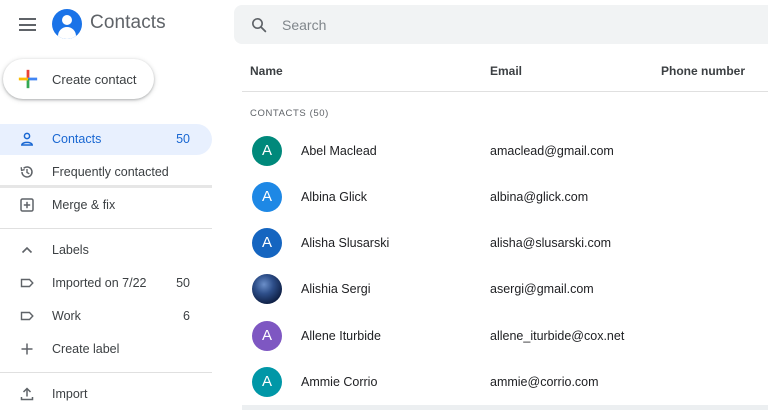  Describe the element at coordinates (26, 172) in the screenshot. I see `history-icon` at that location.